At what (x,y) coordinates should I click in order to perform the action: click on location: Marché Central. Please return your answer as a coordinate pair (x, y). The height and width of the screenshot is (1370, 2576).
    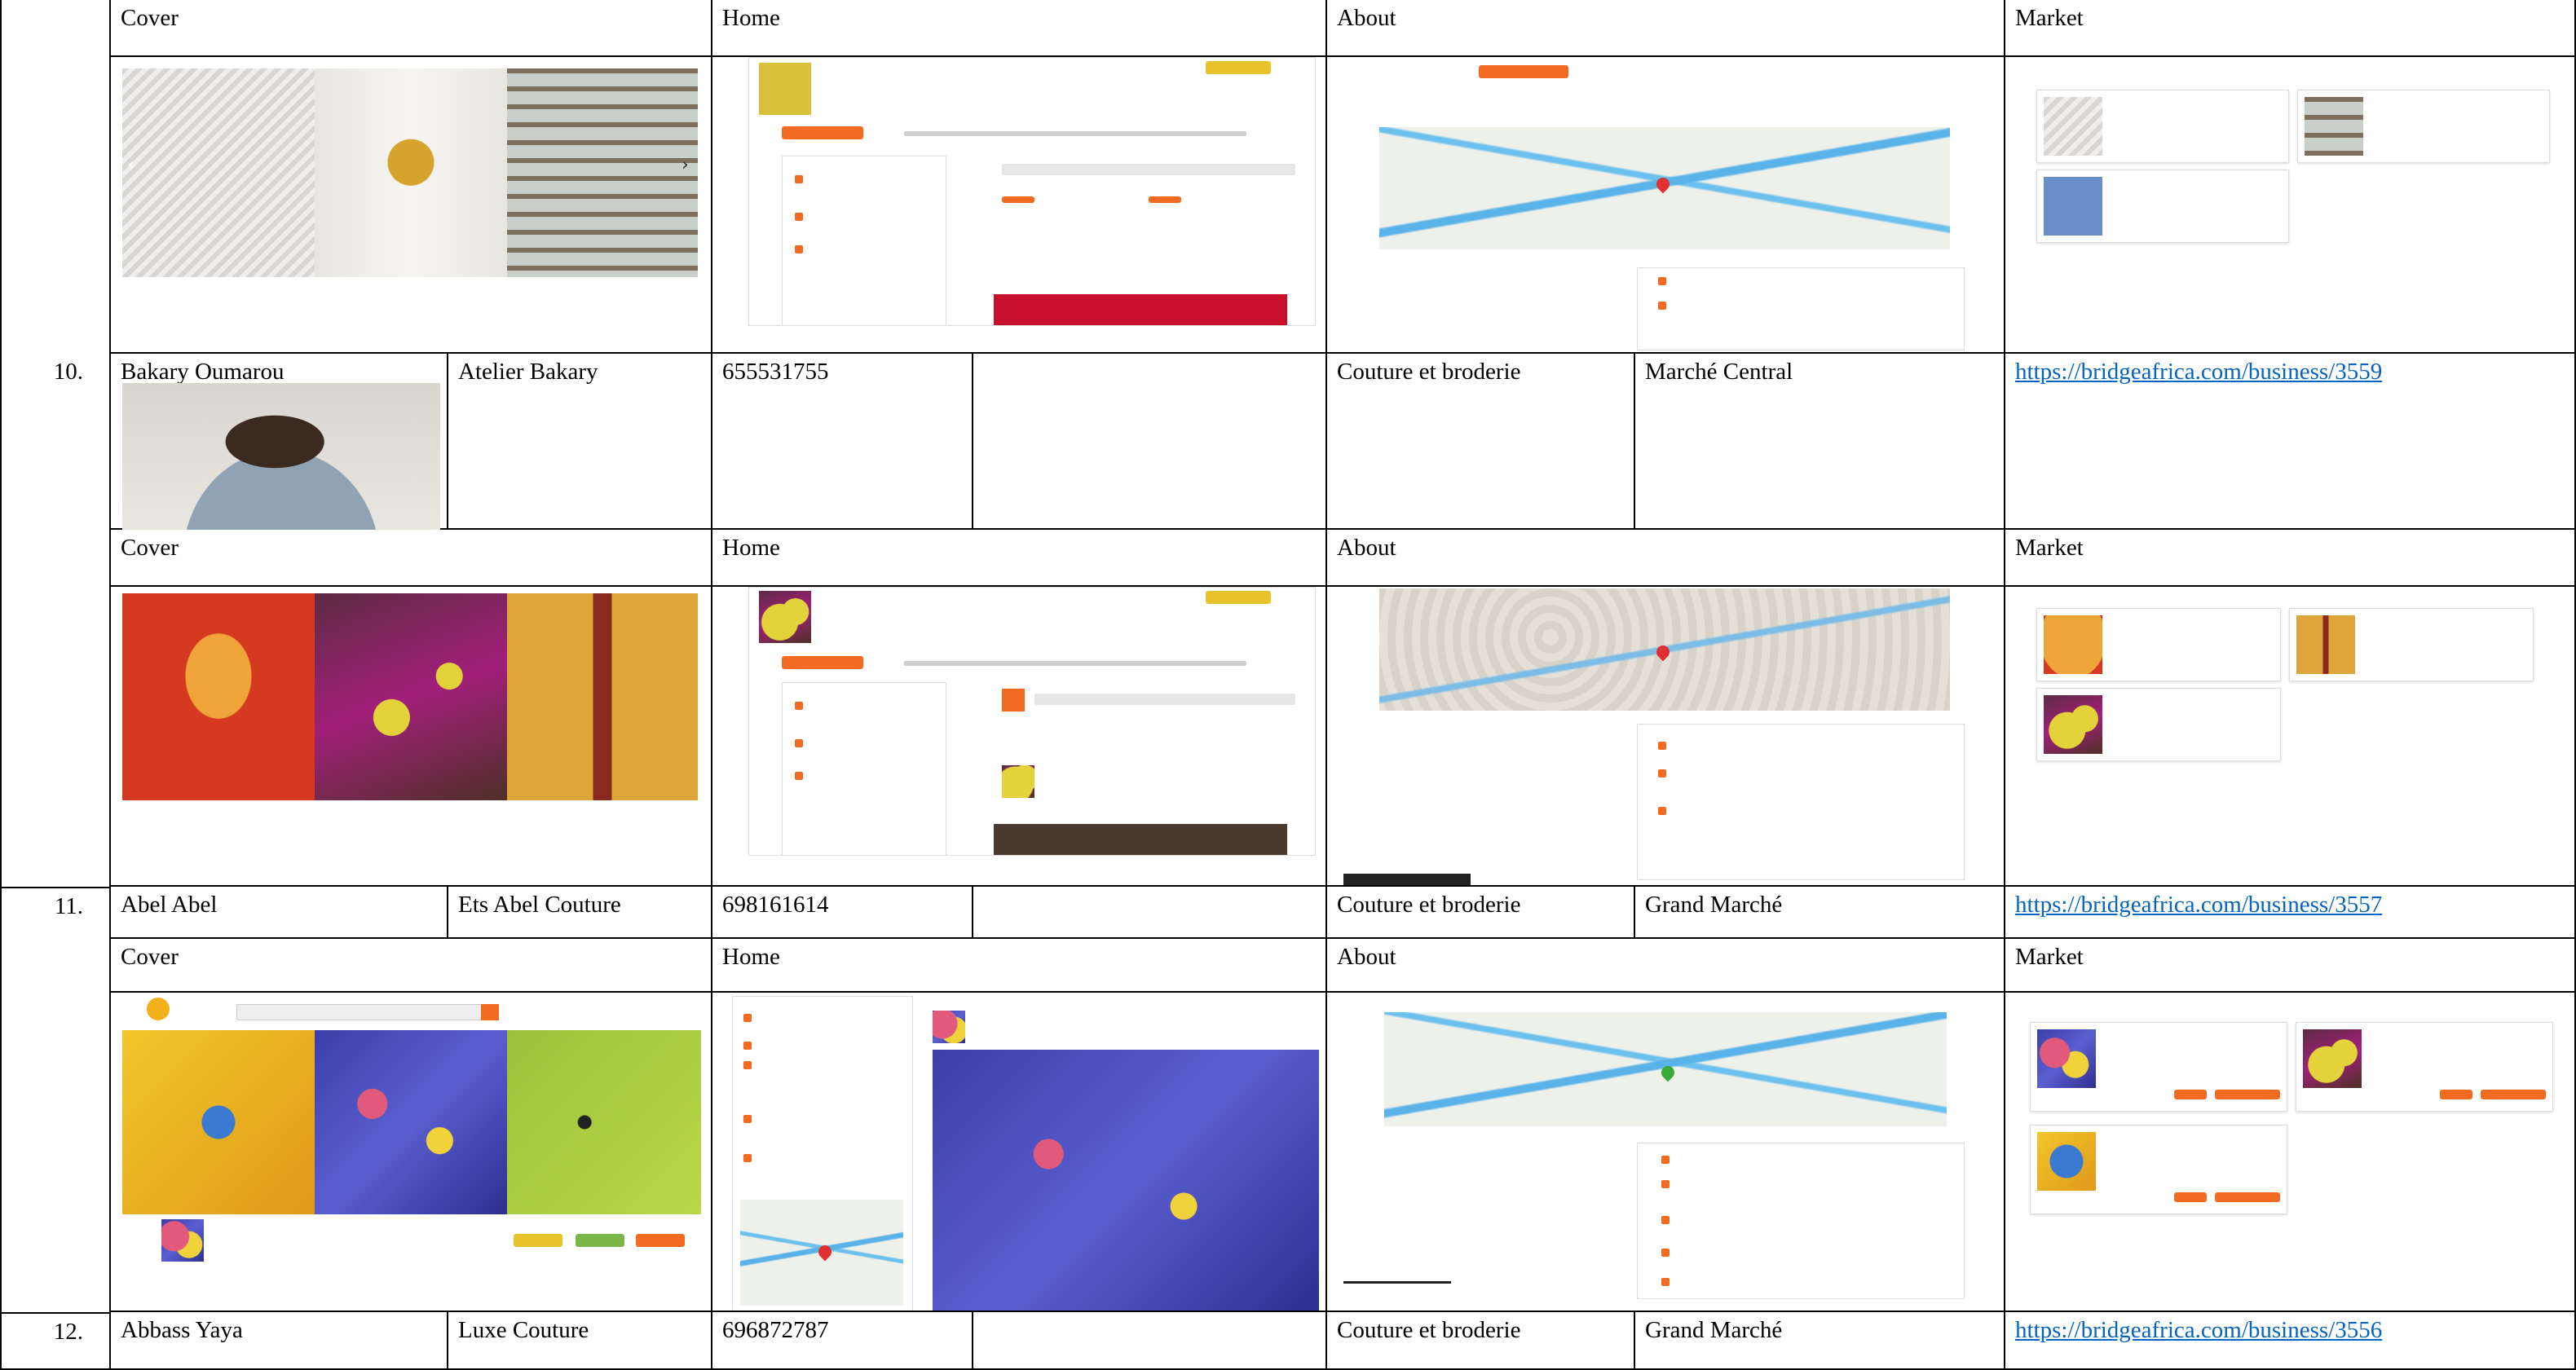
    Looking at the image, I should click on (1719, 372).